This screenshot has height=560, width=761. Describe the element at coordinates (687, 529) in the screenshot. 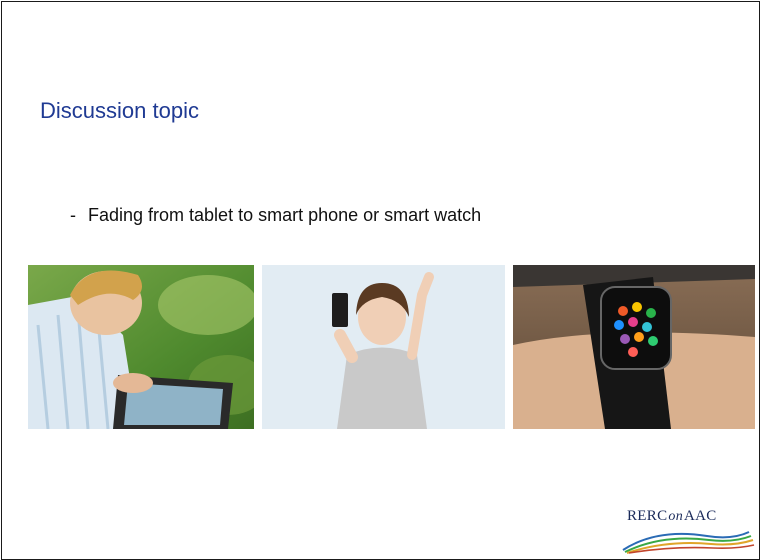

I see `rerc-aac-logo: RERConAAC` at that location.